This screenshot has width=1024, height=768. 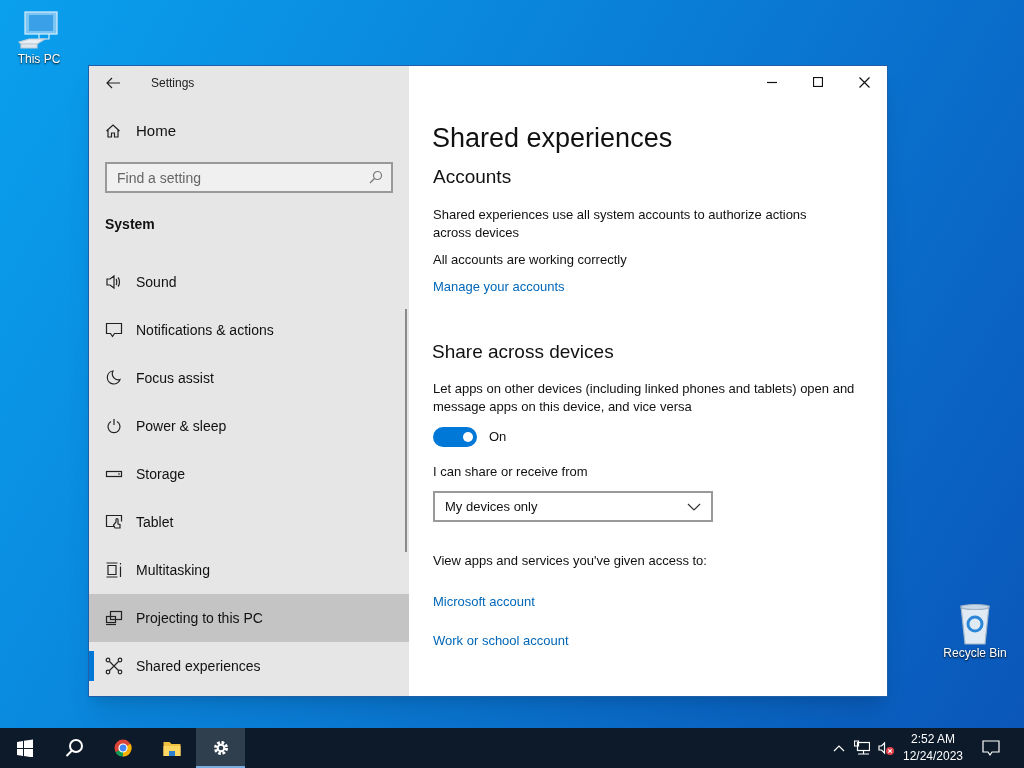 What do you see at coordinates (114, 570) in the screenshot?
I see `multitasking-icon` at bounding box center [114, 570].